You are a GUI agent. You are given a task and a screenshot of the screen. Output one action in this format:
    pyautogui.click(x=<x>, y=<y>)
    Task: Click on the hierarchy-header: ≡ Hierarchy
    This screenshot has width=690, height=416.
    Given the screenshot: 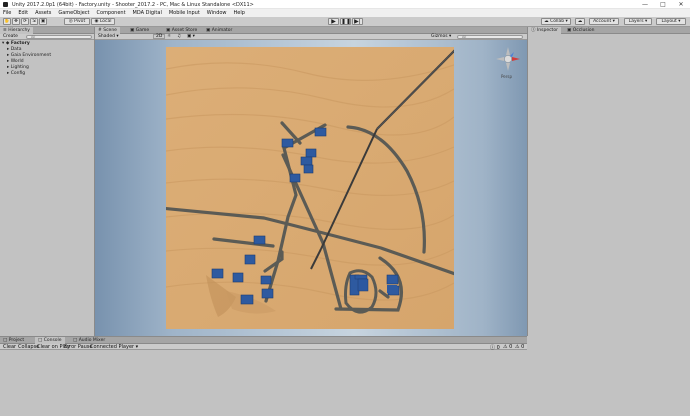 What is the action you would take?
    pyautogui.click(x=47, y=30)
    